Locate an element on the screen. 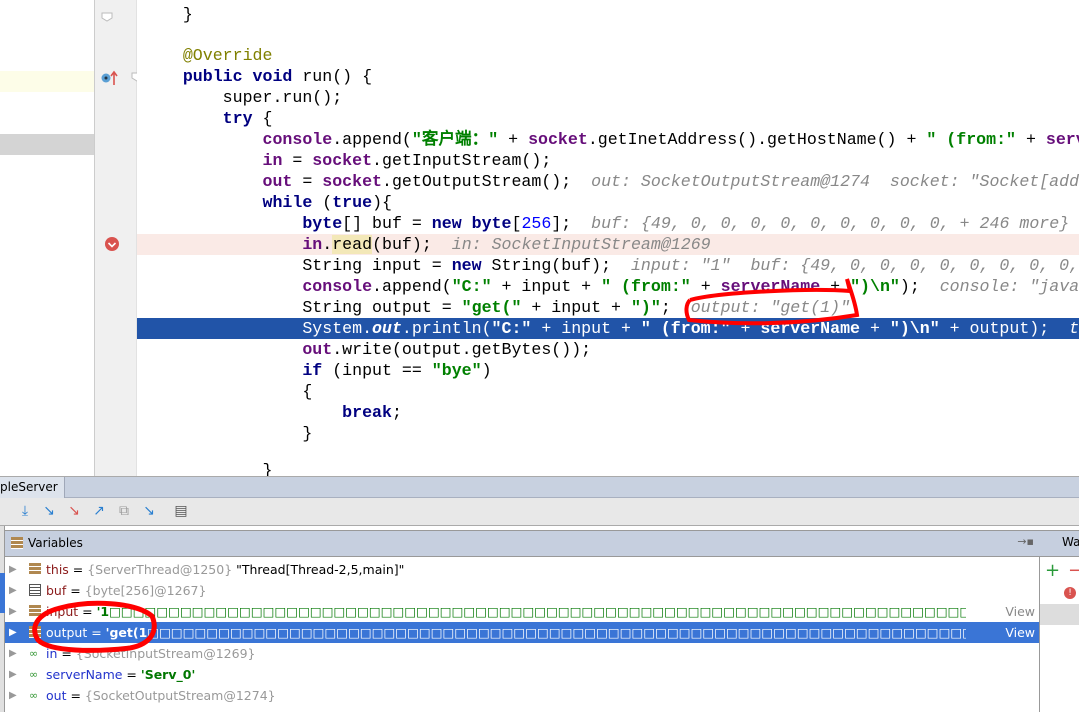 This screenshot has width=1079, height=712. code-line: @Override is located at coordinates (608, 55).